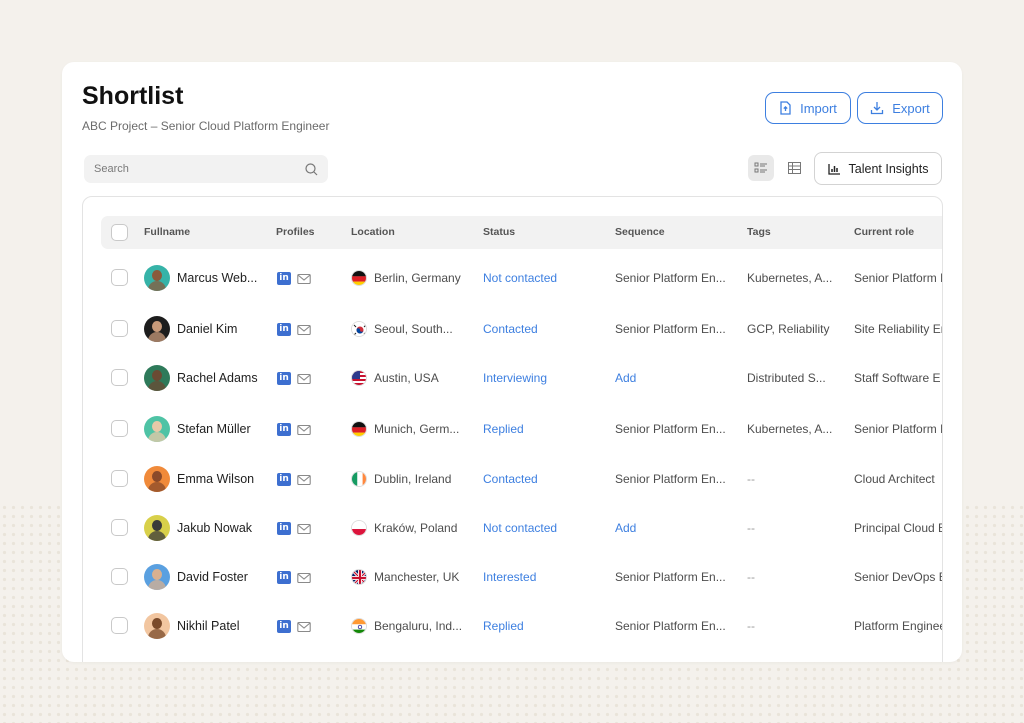 The width and height of the screenshot is (1024, 723). What do you see at coordinates (413, 479) in the screenshot?
I see `candidate-location: Dublin, Ireland` at bounding box center [413, 479].